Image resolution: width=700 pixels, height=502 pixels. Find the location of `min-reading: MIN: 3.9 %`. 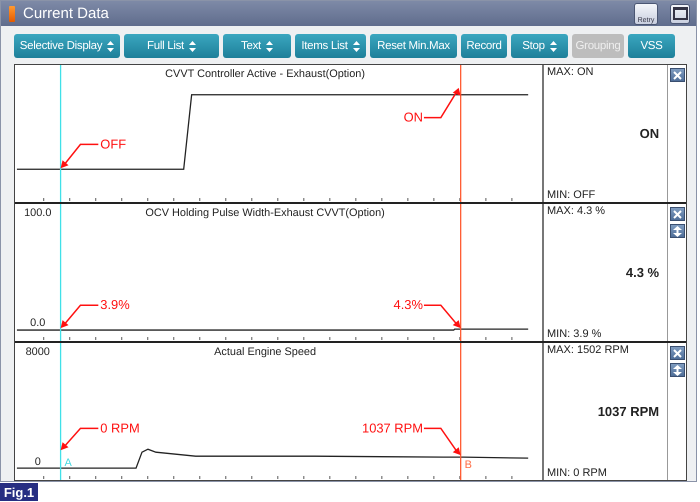

min-reading: MIN: 3.9 % is located at coordinates (574, 334).